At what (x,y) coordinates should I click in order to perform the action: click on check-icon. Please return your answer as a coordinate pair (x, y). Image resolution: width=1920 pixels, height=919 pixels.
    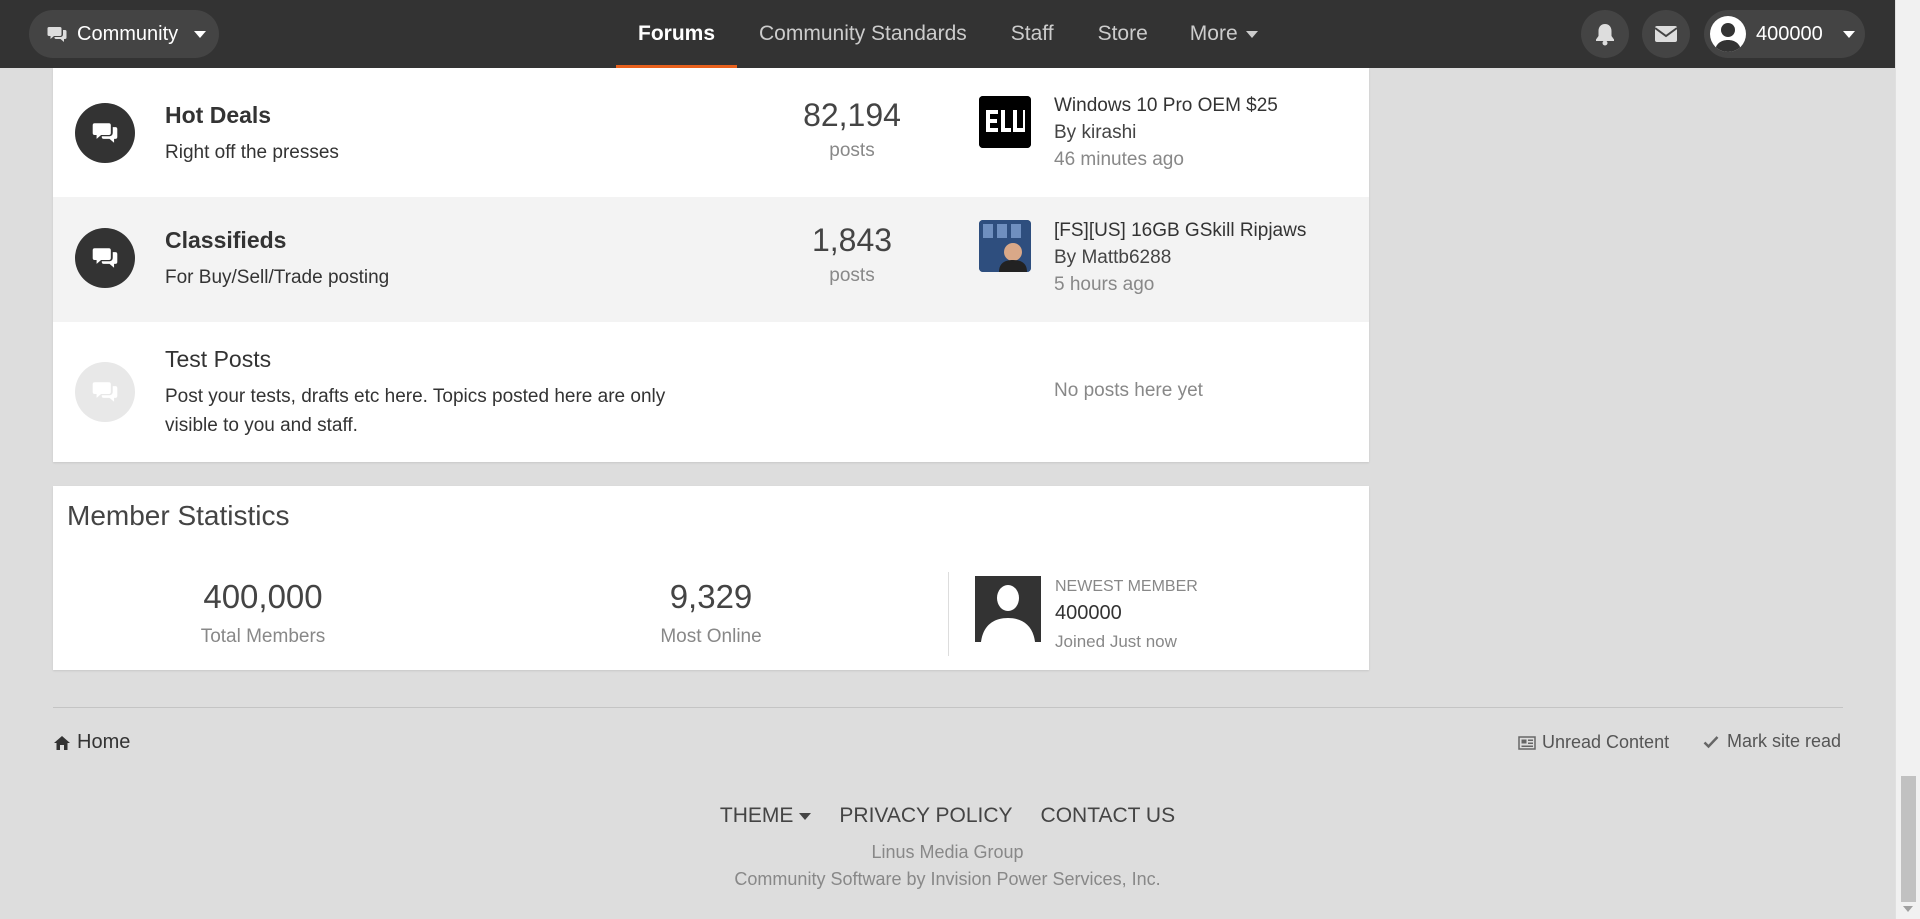
    Looking at the image, I should click on (1711, 741).